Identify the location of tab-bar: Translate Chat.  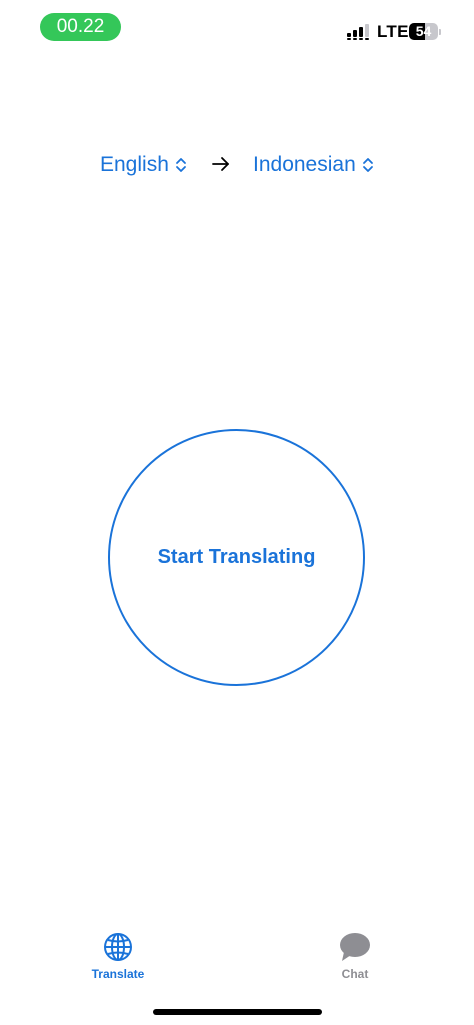
(237, 960).